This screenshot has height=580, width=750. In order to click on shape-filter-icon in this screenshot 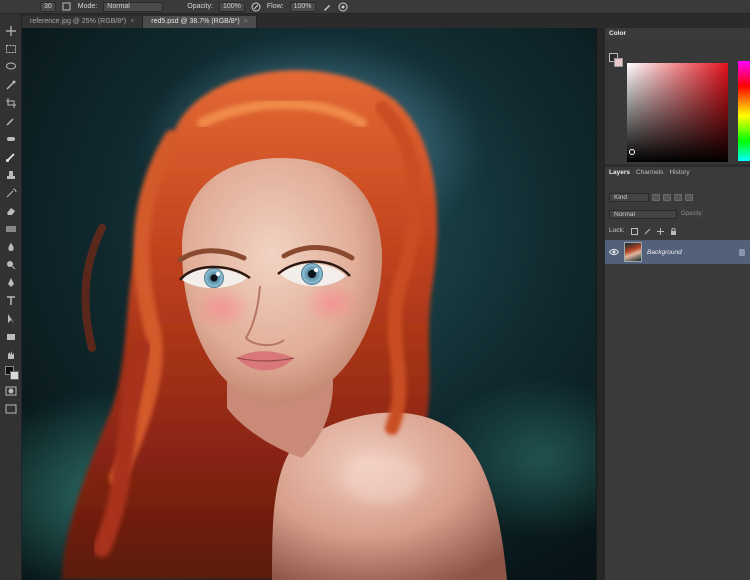, I will do `click(689, 197)`.